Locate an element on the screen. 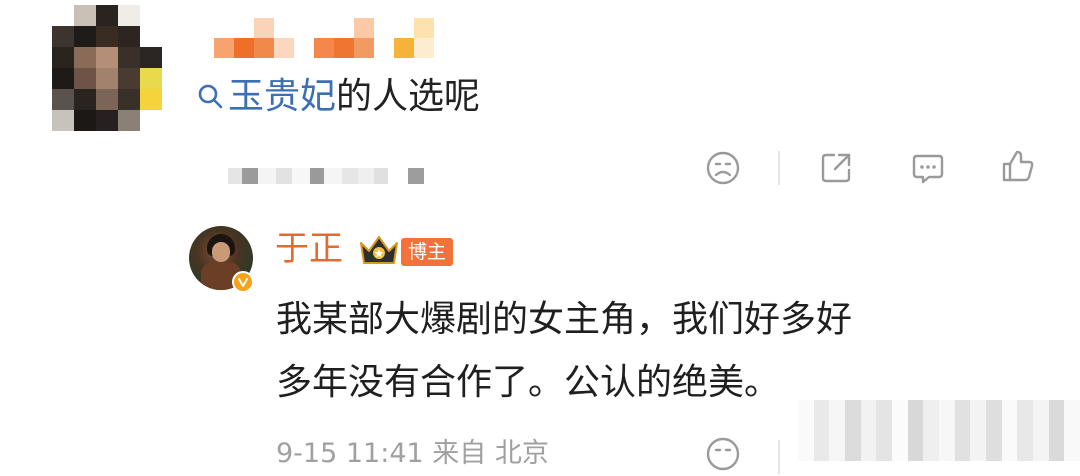  watermark-pixelated is located at coordinates (939, 430).